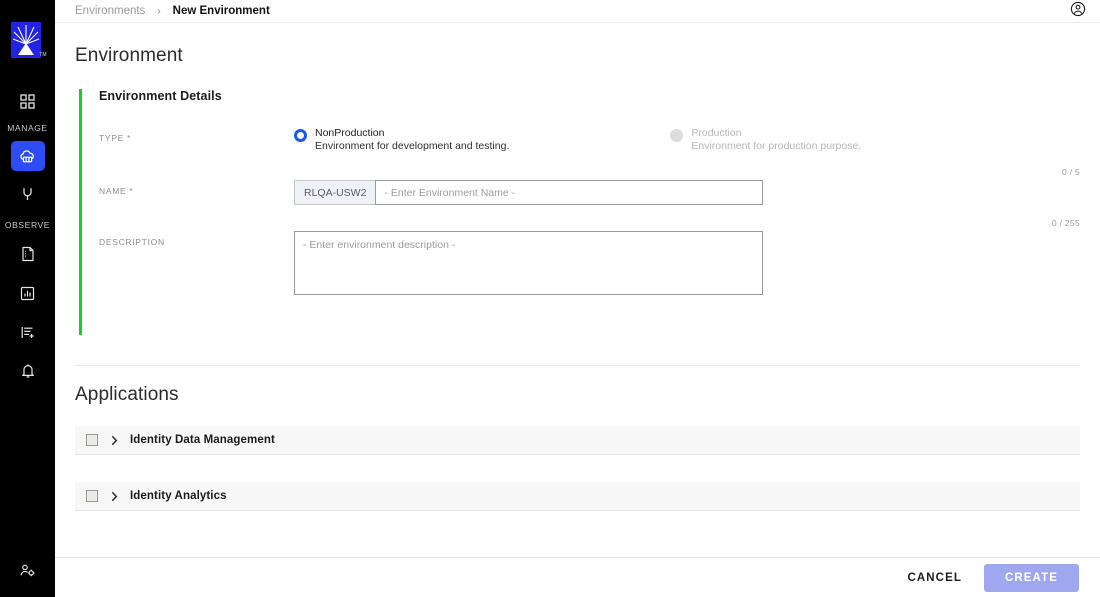 The height and width of the screenshot is (597, 1100). What do you see at coordinates (132, 242) in the screenshot?
I see `description-label: DESCRIPTION` at bounding box center [132, 242].